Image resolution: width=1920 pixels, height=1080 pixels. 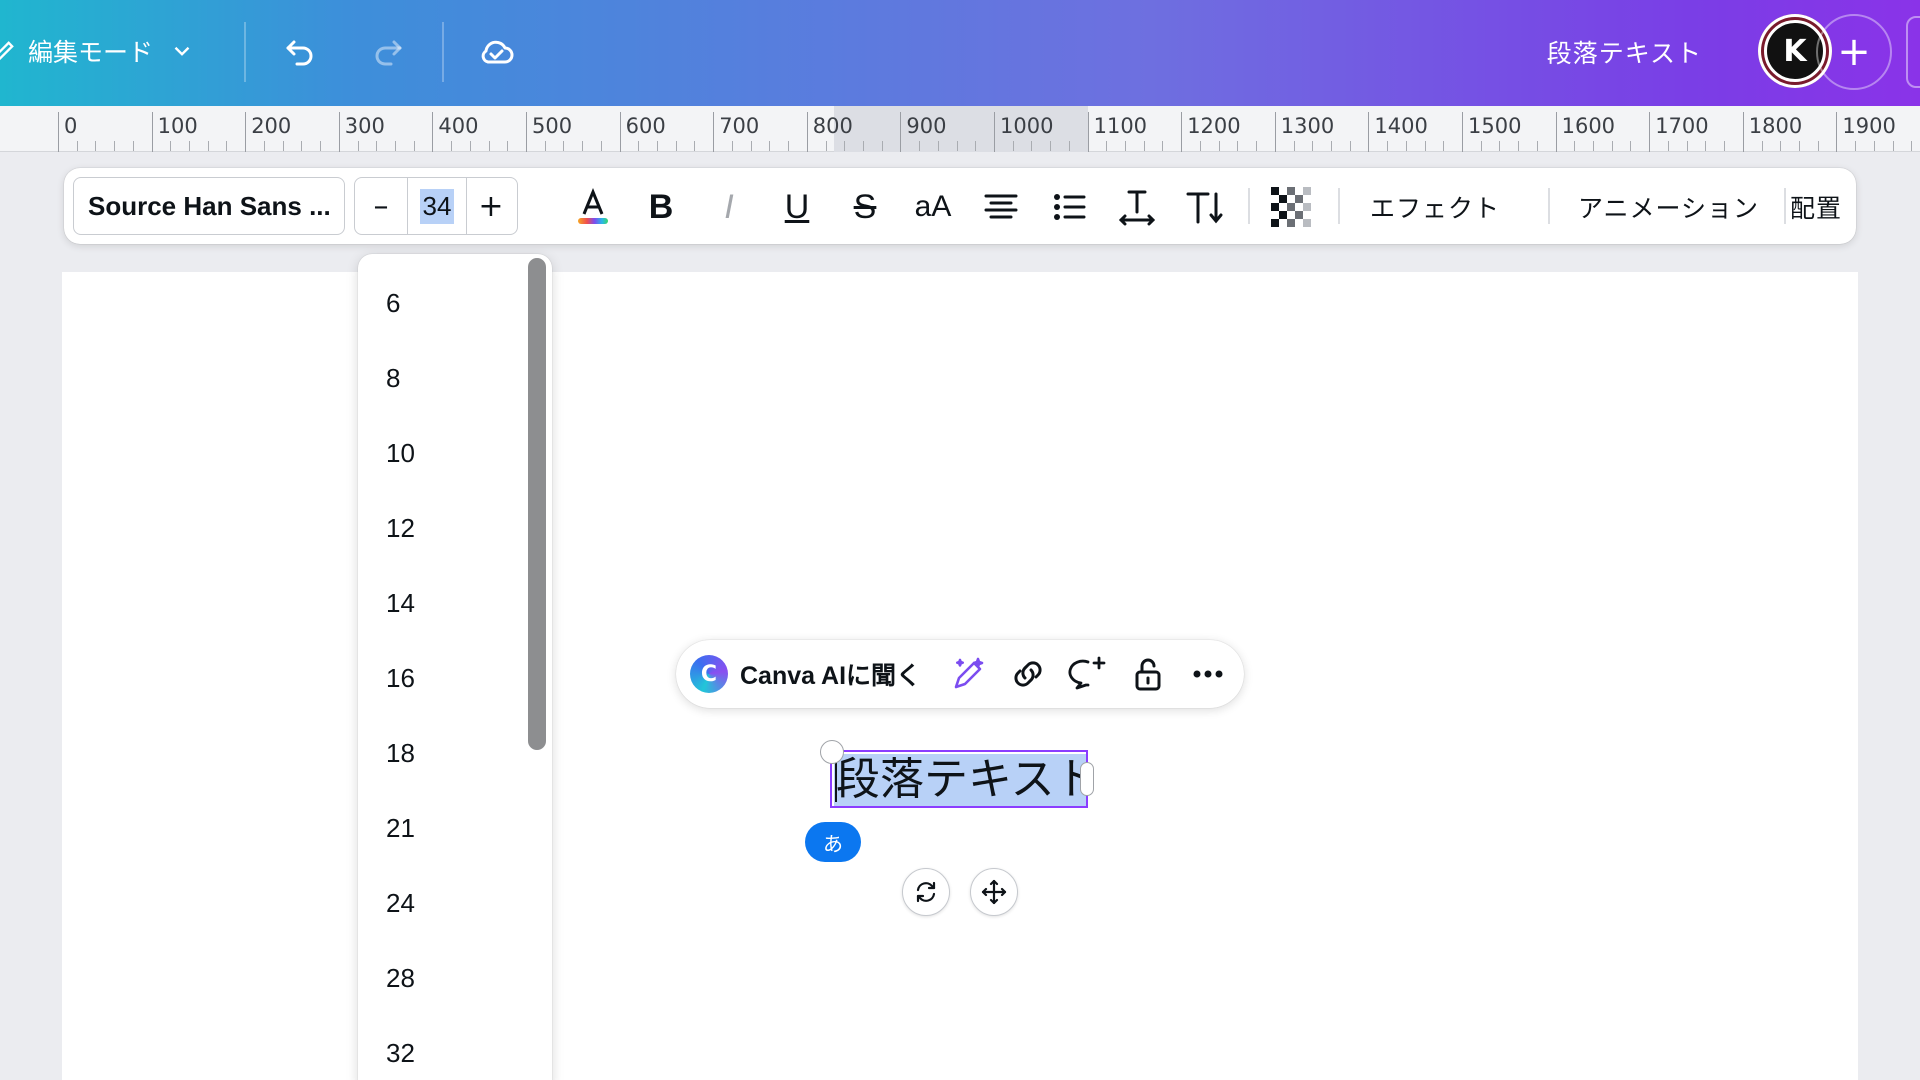 I want to click on font-size-option: 28, so click(x=455, y=978).